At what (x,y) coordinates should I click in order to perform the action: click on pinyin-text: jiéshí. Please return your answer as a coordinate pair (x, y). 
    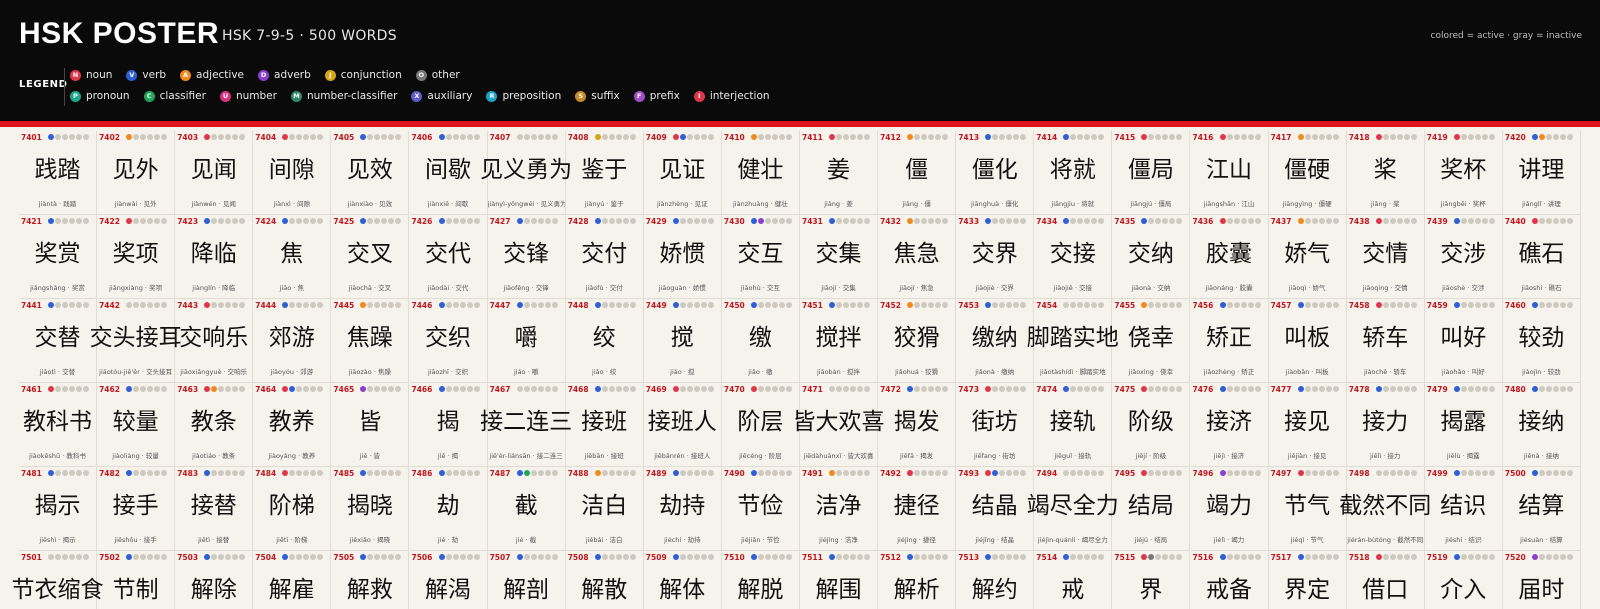
    Looking at the image, I should click on (1454, 540).